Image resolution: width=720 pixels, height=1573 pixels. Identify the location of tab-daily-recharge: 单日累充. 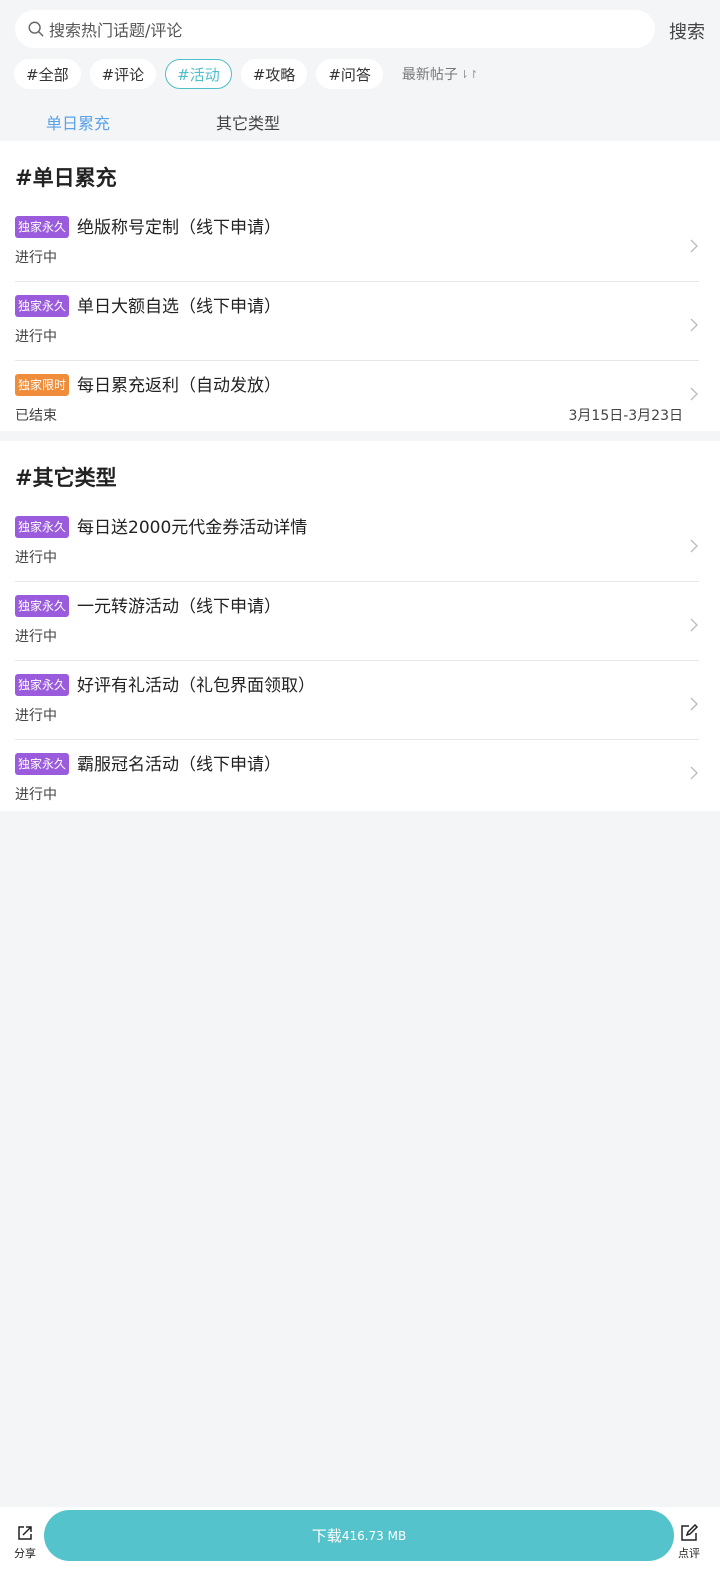
(78, 122).